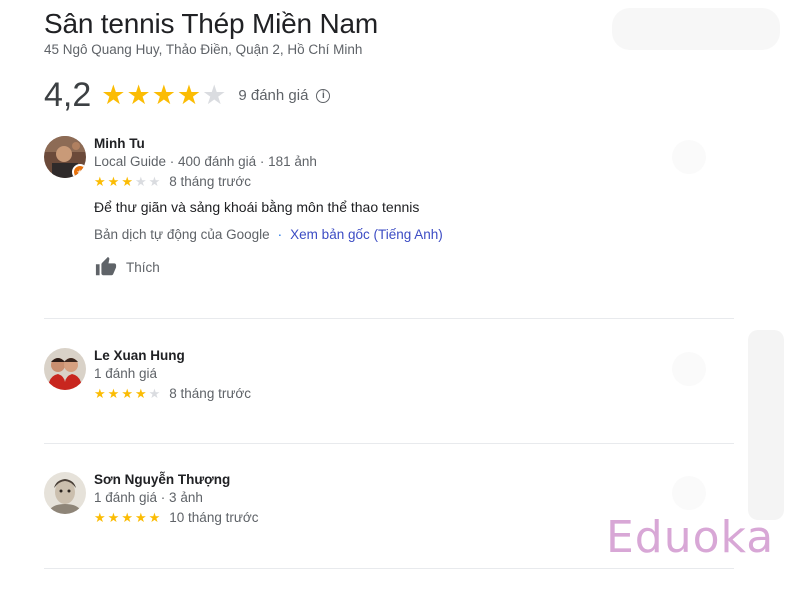 This screenshot has width=800, height=600. I want to click on review-count: 9 đánh giá, so click(273, 95).